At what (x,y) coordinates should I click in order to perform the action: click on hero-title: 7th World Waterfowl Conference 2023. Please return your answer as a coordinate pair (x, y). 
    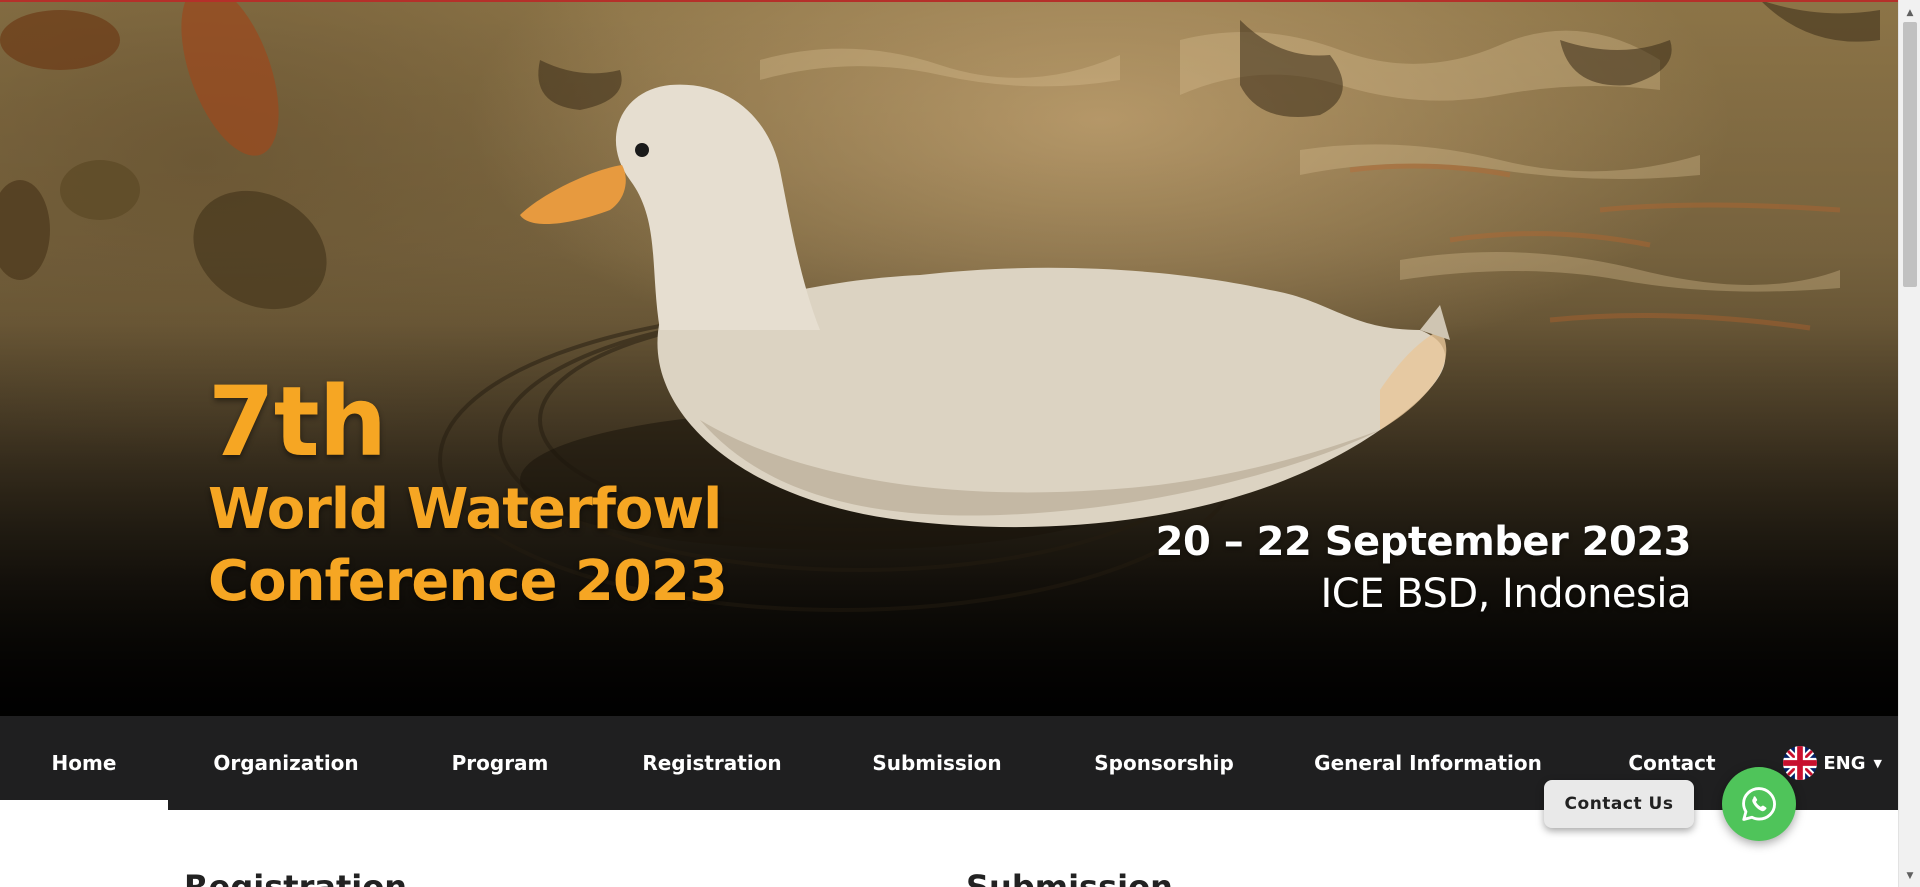
    Looking at the image, I should click on (468, 492).